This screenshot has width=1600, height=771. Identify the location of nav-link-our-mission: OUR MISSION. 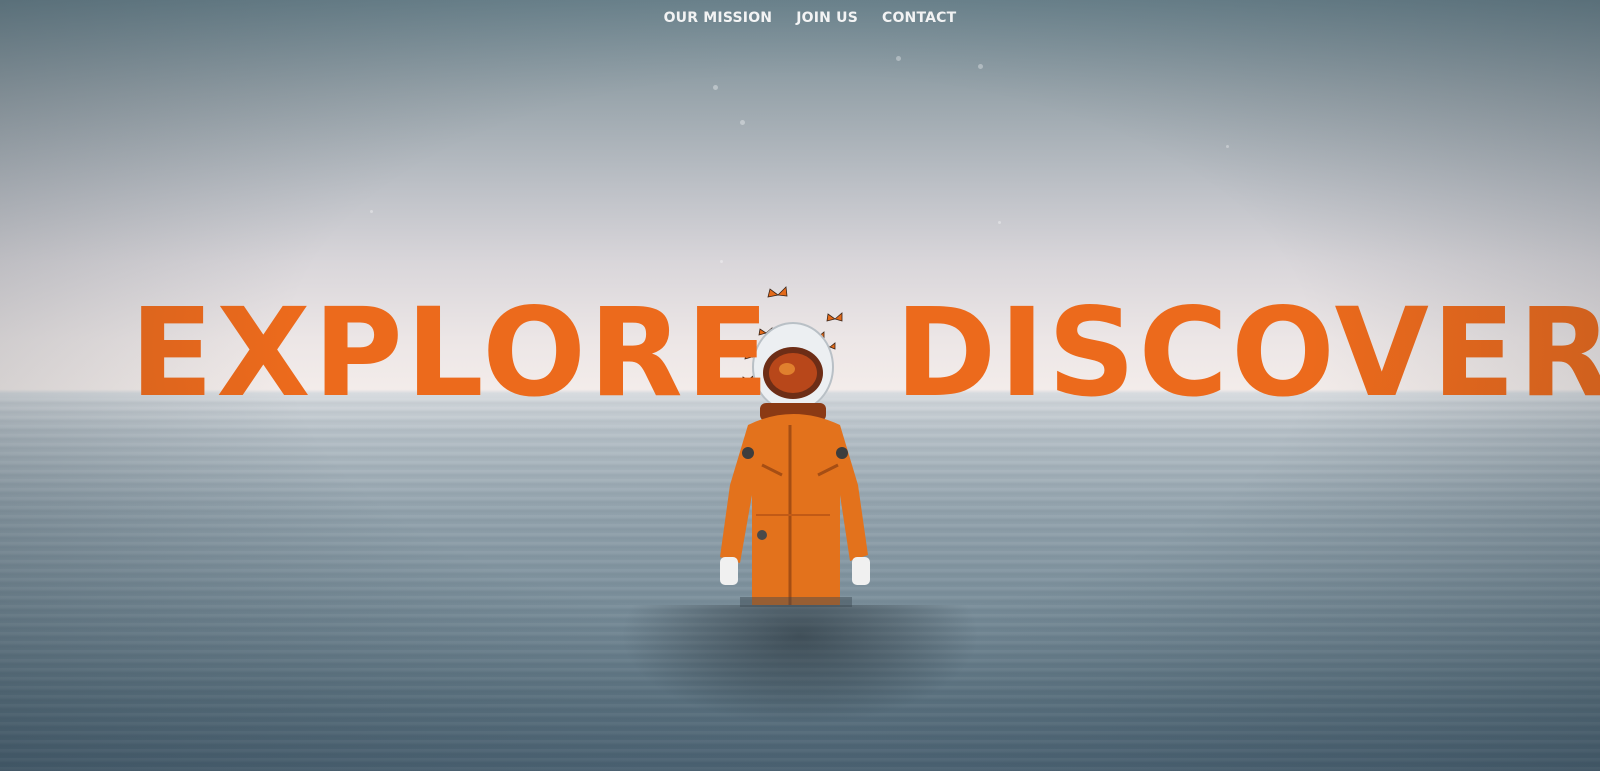
(718, 18).